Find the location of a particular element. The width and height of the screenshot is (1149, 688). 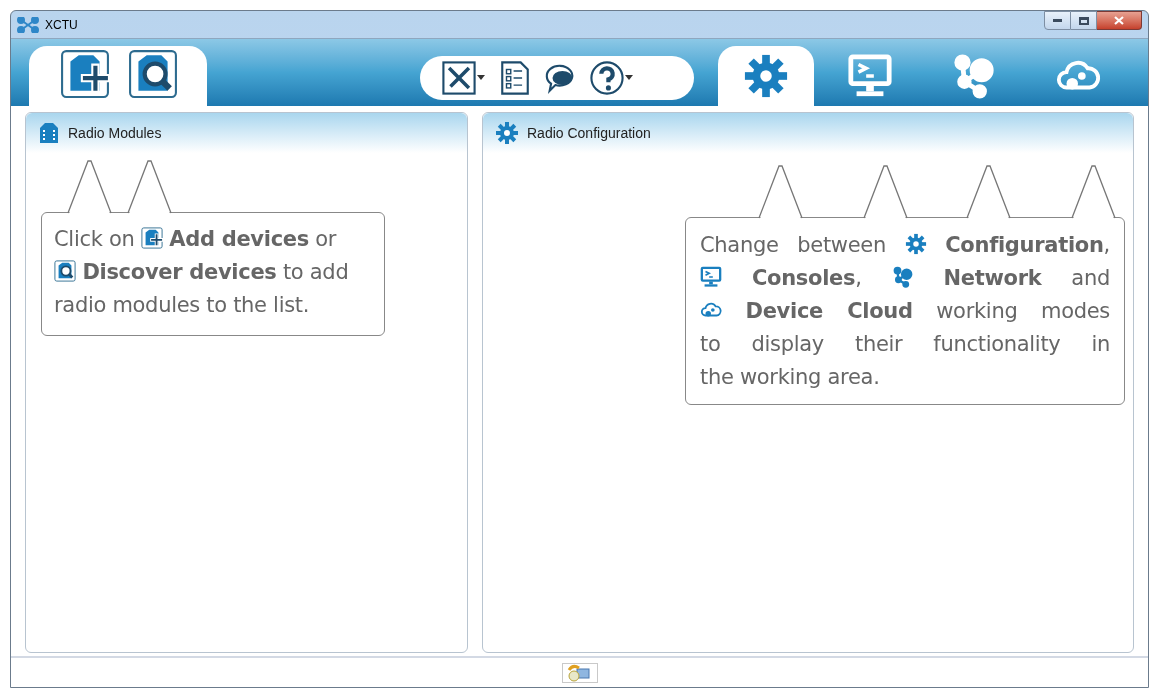

tip-text: the working area. is located at coordinates (790, 377).